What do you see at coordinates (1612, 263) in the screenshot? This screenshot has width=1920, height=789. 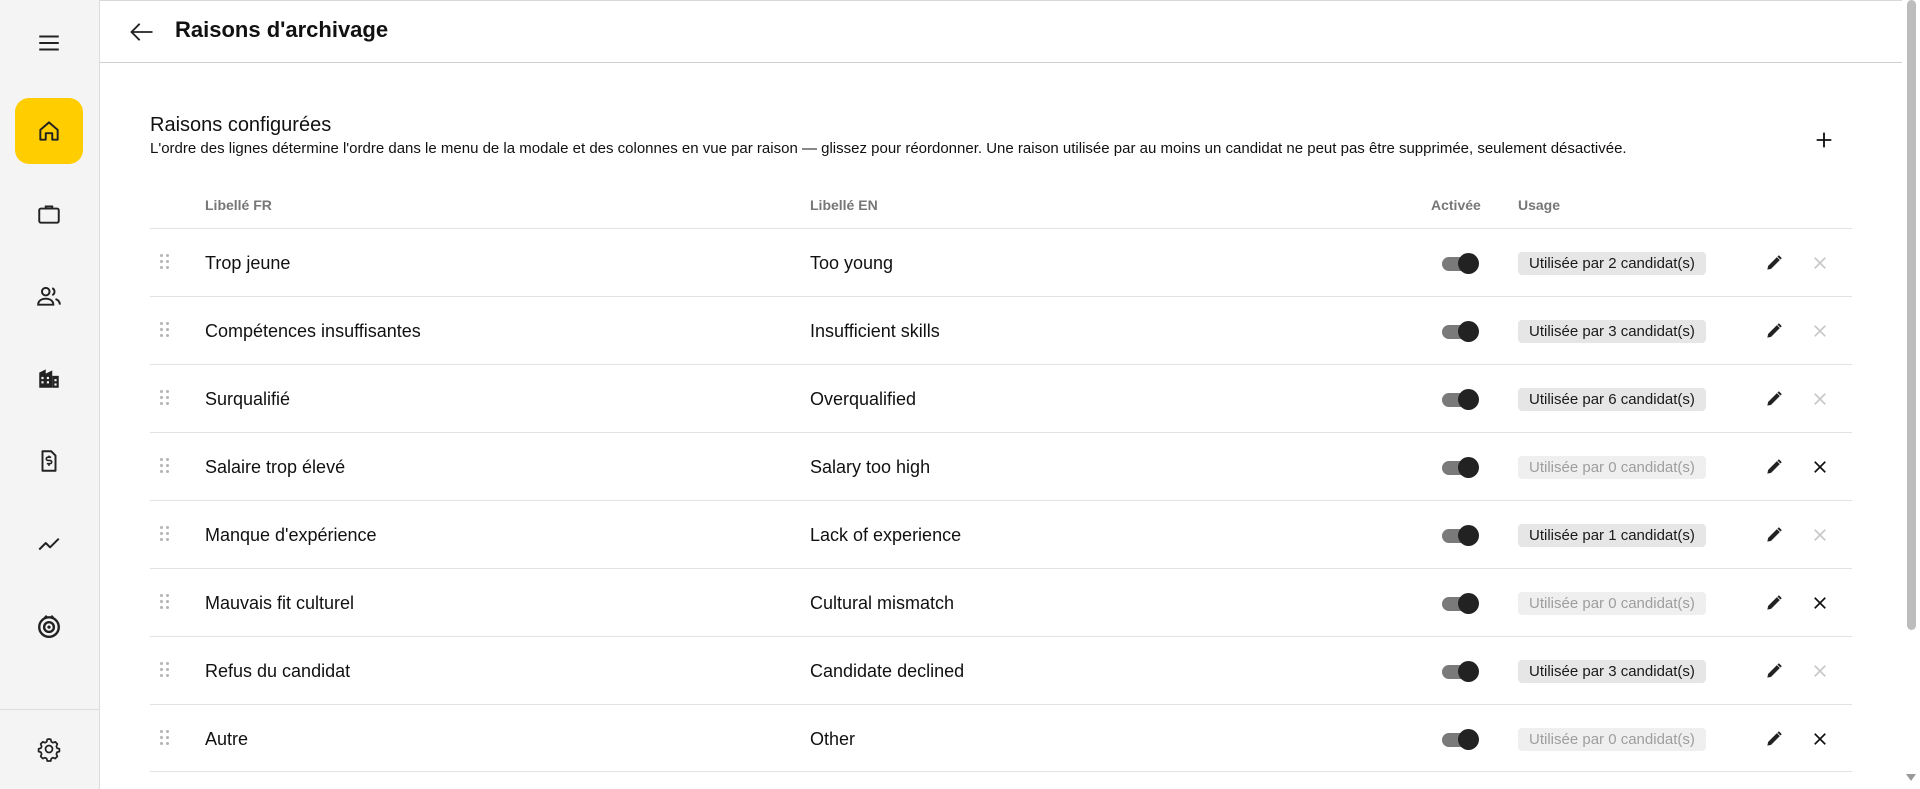 I see `usage-badge: Utilisée par 2 candidat(s)` at bounding box center [1612, 263].